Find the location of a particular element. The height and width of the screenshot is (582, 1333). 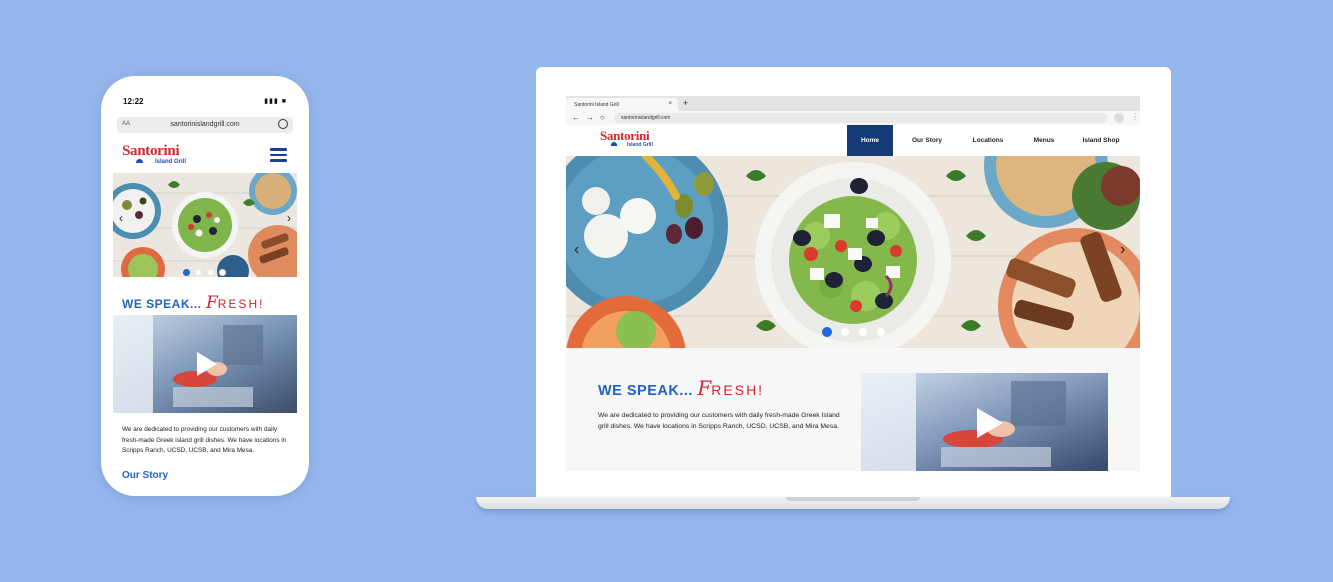

nav-locations: Locations is located at coordinates (988, 140).